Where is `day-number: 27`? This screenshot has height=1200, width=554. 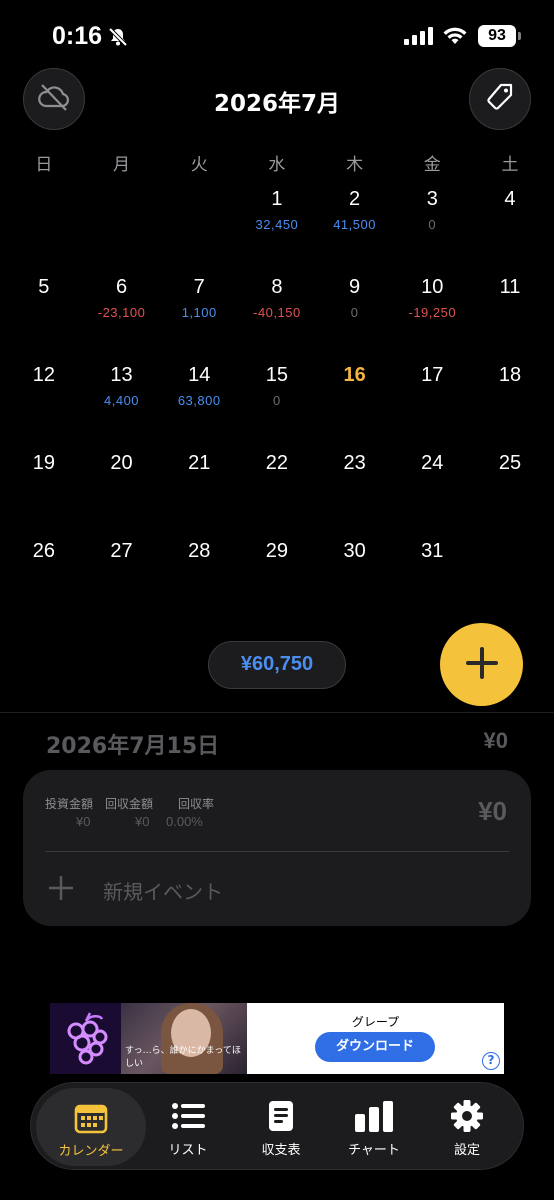 day-number: 27 is located at coordinates (121, 551).